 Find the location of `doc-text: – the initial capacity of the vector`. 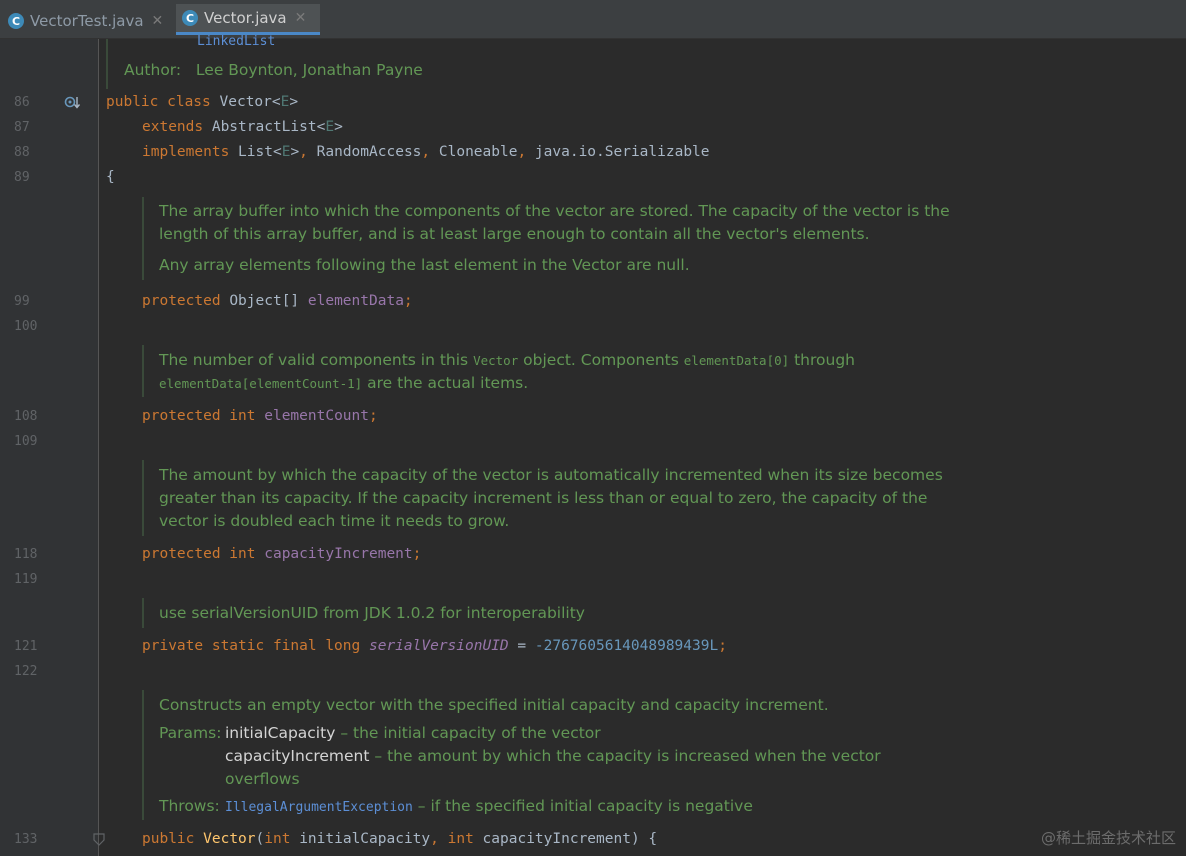

doc-text: – the initial capacity of the vector is located at coordinates (470, 733).